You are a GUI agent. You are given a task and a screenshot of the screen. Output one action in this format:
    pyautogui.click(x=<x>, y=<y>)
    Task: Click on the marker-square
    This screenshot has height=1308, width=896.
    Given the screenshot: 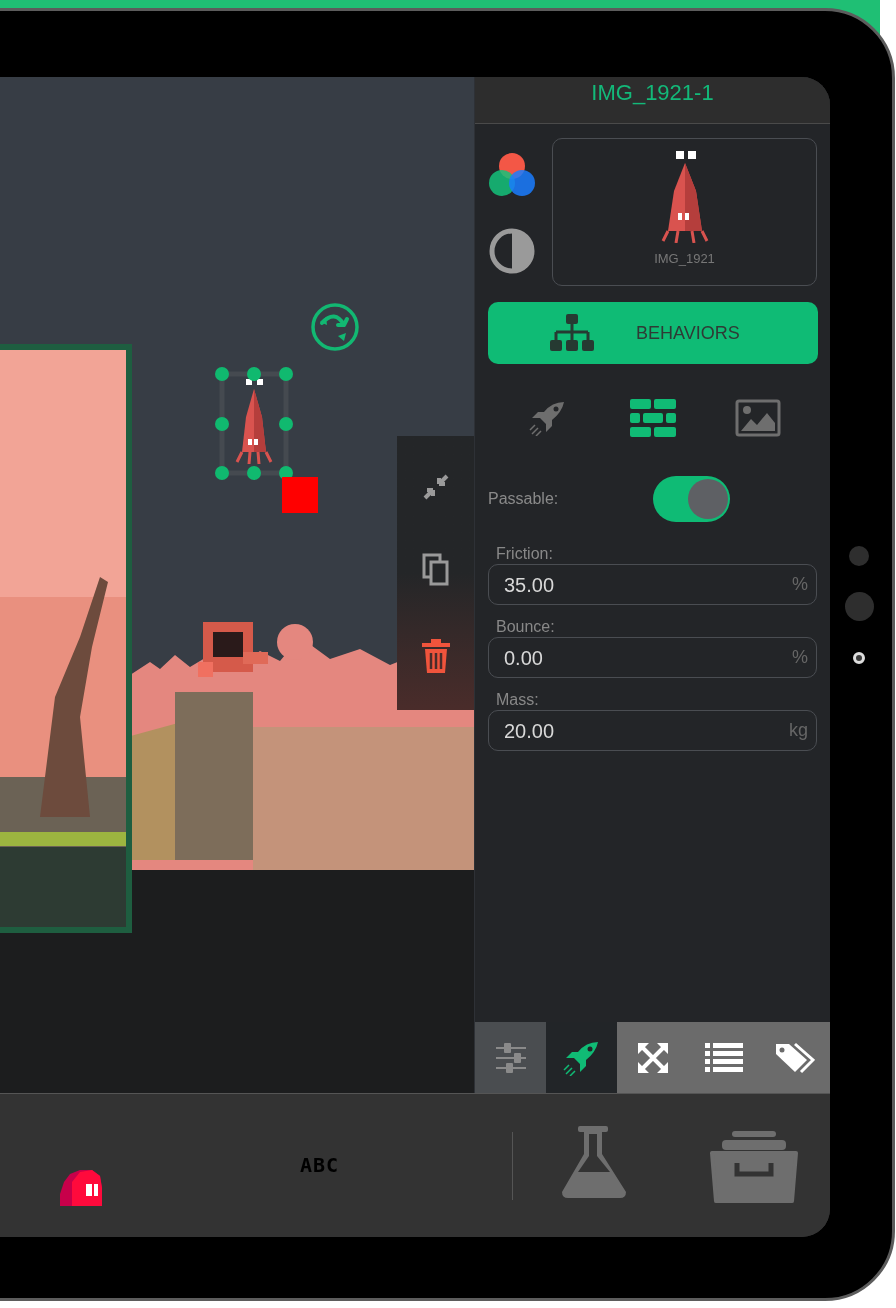 What is the action you would take?
    pyautogui.click(x=300, y=495)
    